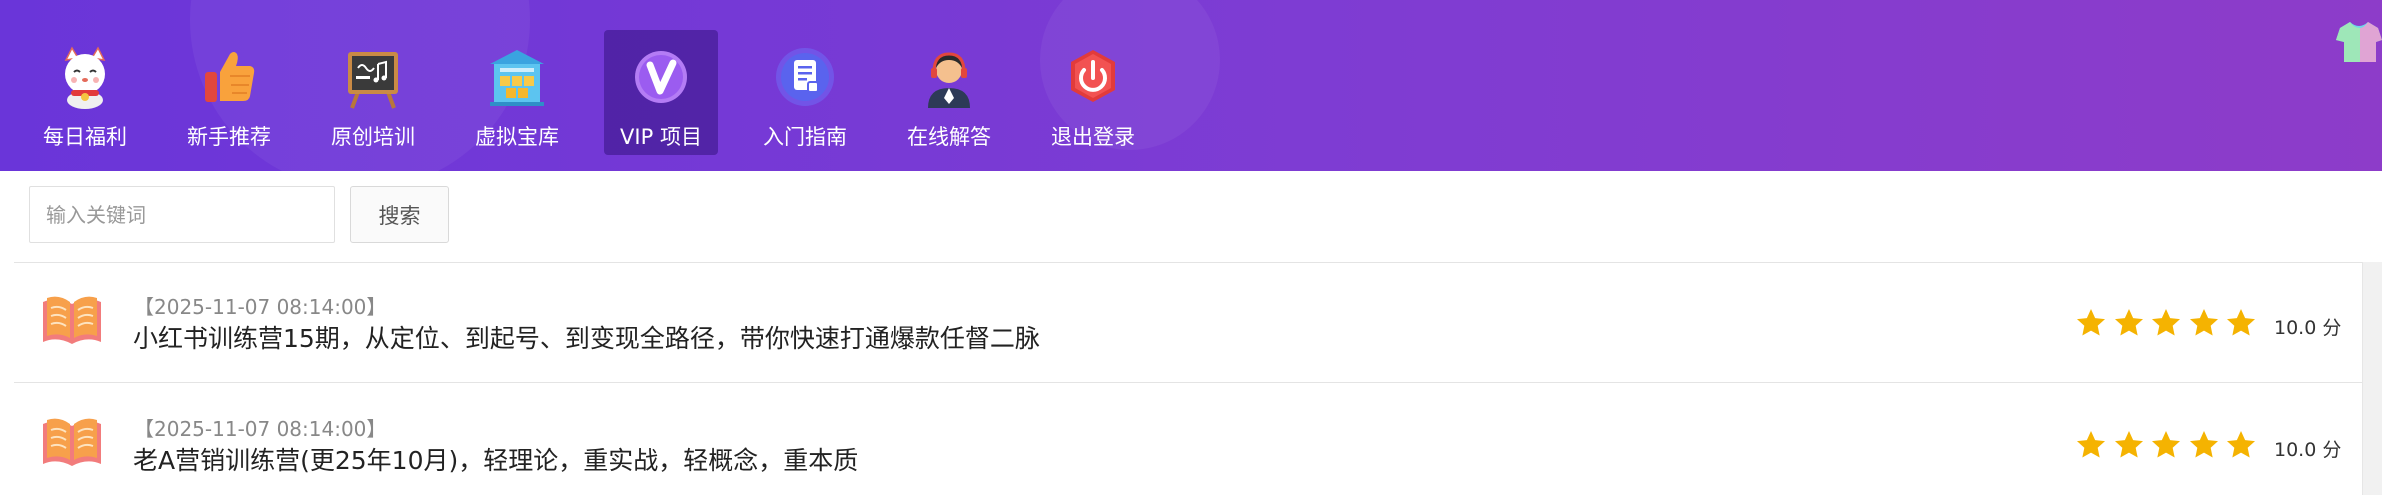 The height and width of the screenshot is (495, 2382). I want to click on nav-item-getting-started: 入门指南, so click(805, 92).